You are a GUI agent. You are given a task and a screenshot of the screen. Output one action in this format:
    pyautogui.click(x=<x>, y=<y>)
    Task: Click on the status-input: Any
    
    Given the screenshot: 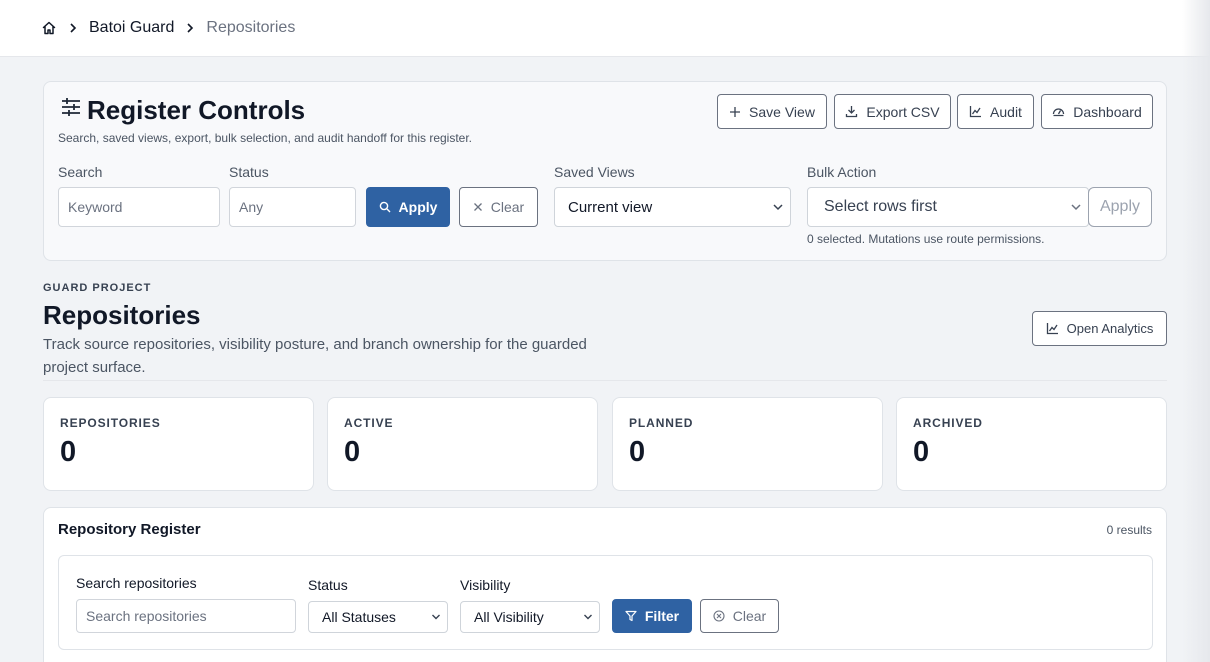 What is the action you would take?
    pyautogui.click(x=292, y=207)
    